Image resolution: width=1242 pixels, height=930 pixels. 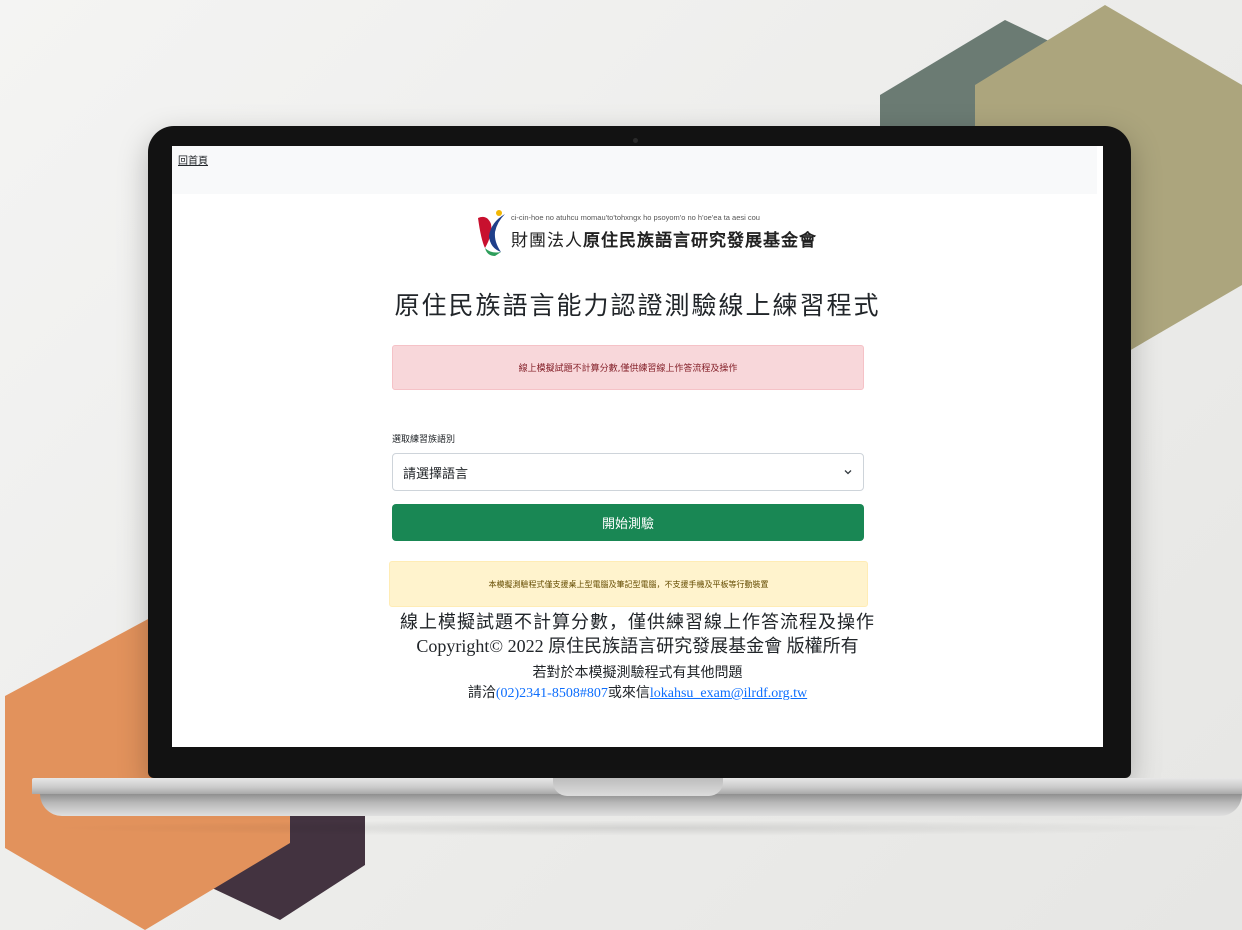 What do you see at coordinates (637, 305) in the screenshot?
I see `page-title: 原住民族語言能力認證測驗線上練習程式` at bounding box center [637, 305].